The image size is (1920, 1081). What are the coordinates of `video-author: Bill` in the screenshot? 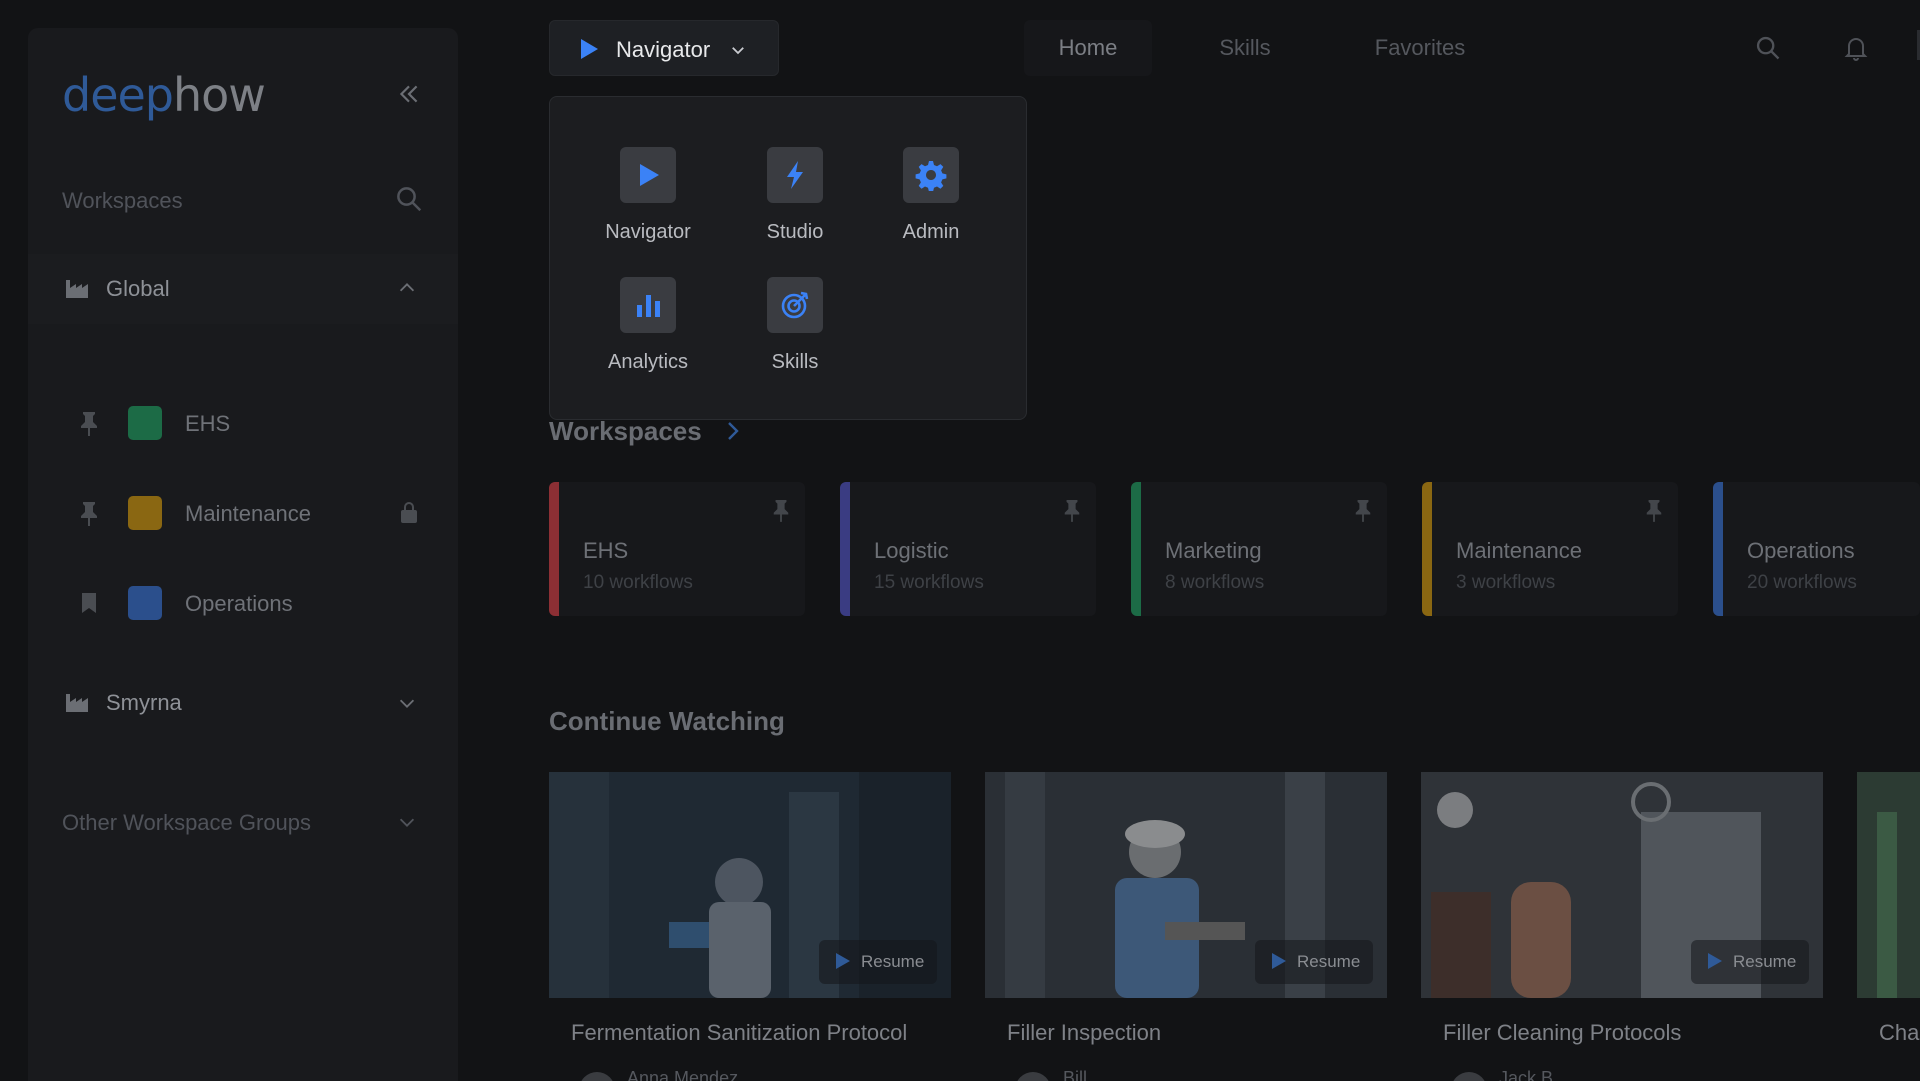 It's located at (1075, 1074).